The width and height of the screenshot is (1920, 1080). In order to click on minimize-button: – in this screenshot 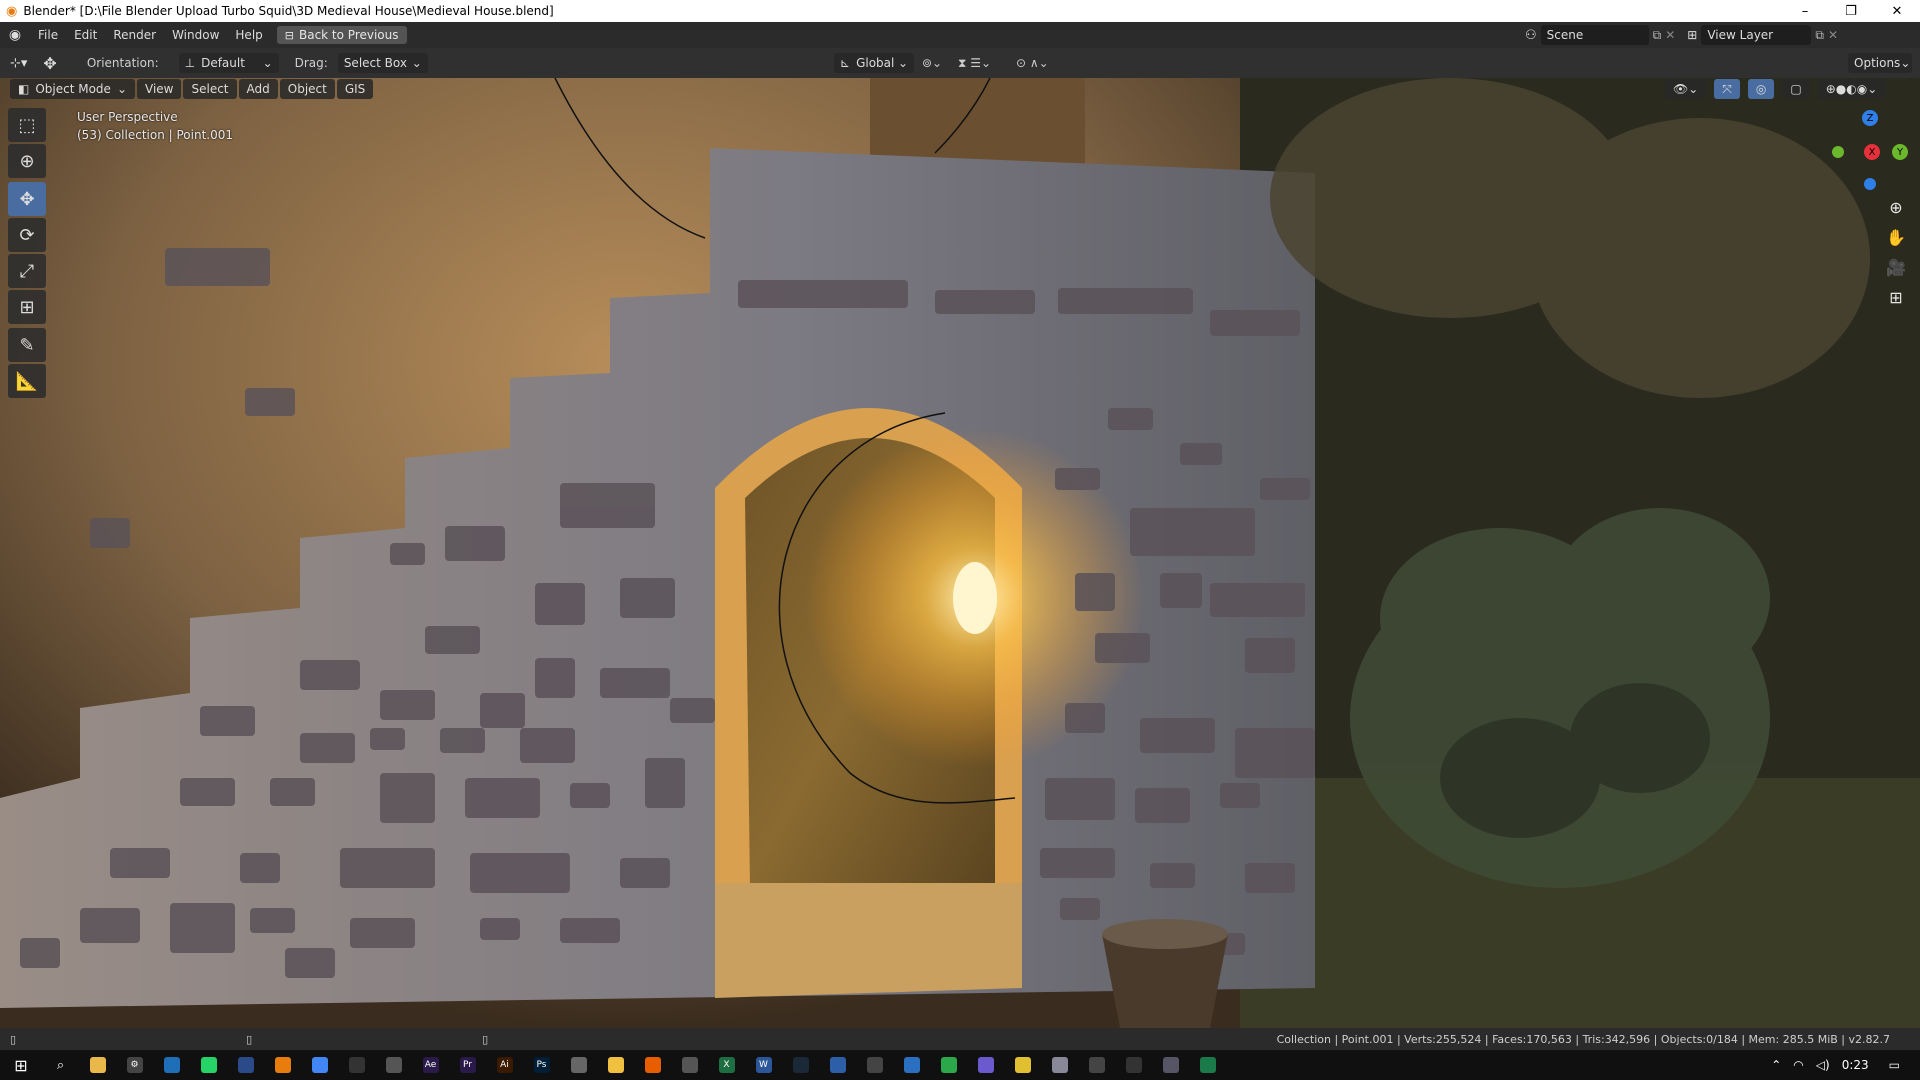, I will do `click(1805, 11)`.